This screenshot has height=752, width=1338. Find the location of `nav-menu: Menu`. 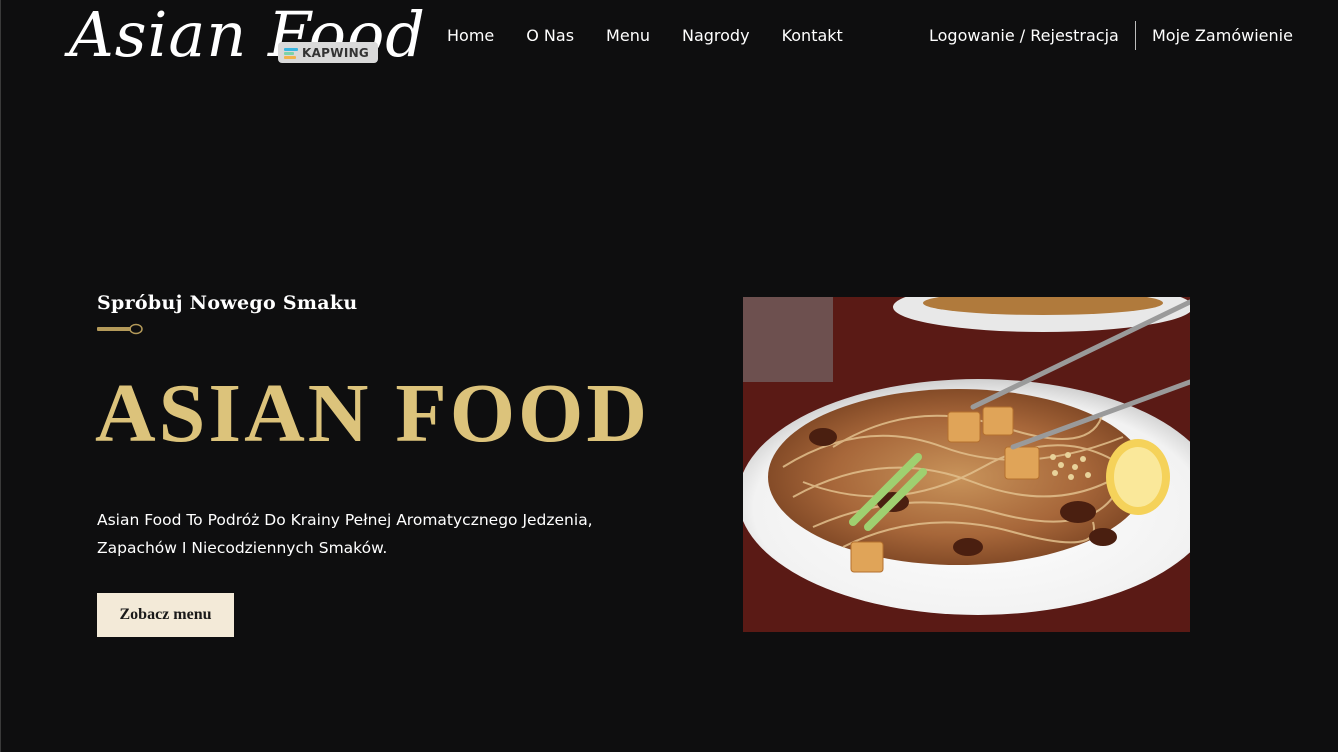

nav-menu: Menu is located at coordinates (628, 36).